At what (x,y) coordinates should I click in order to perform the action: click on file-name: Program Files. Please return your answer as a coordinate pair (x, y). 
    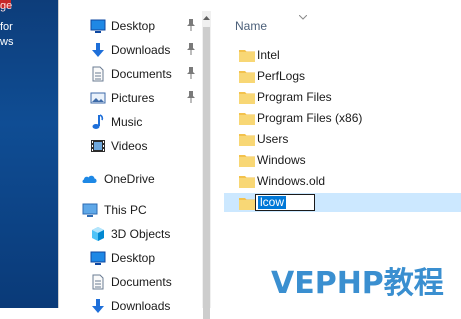
    Looking at the image, I should click on (294, 97).